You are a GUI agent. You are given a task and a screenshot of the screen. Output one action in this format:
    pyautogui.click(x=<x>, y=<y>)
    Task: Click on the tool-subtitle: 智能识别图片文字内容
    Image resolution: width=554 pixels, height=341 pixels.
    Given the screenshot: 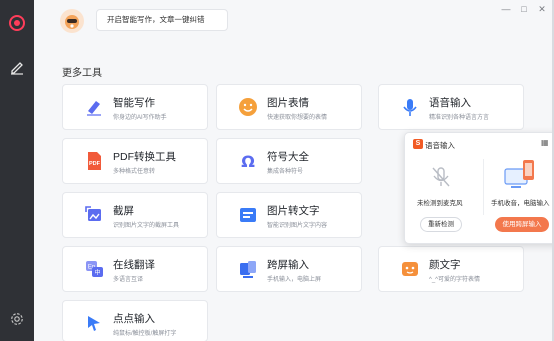 What is the action you would take?
    pyautogui.click(x=297, y=226)
    